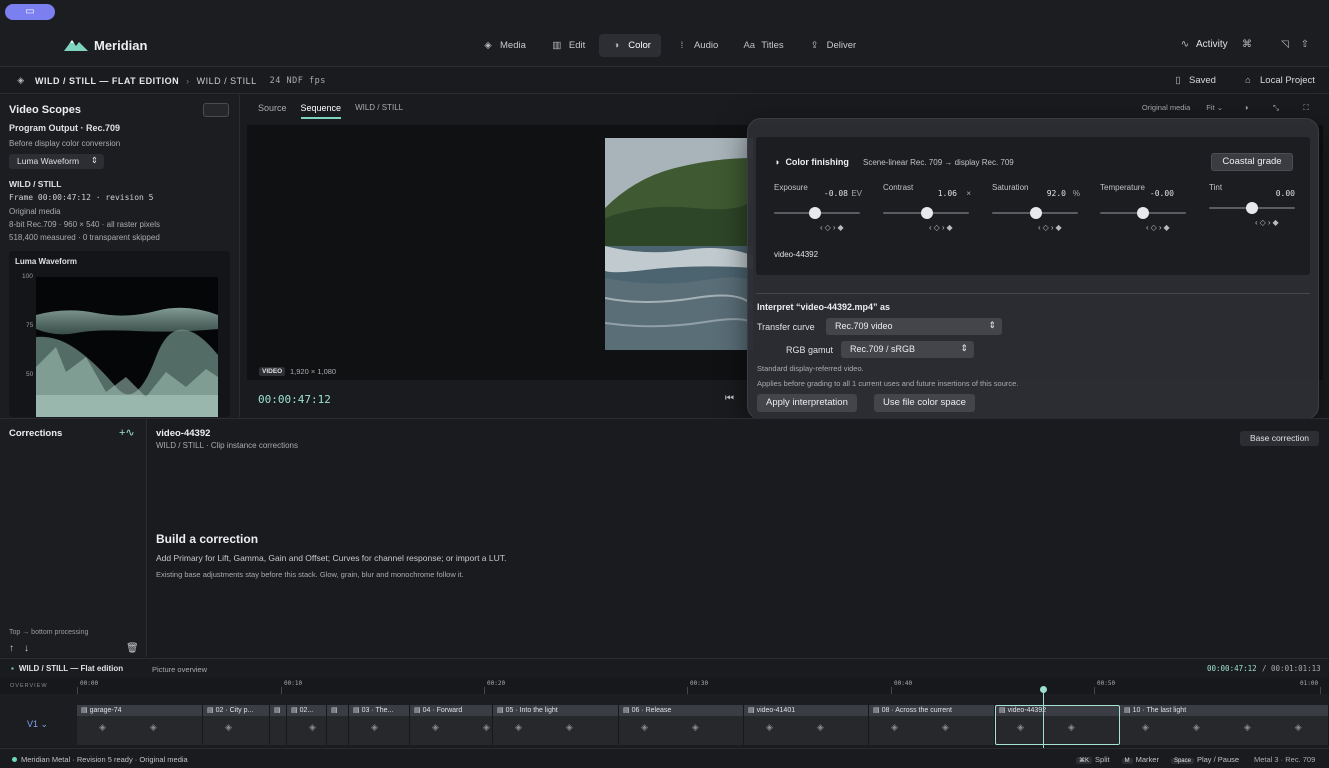 The image size is (1329, 768). I want to click on slider-value: 92.0, so click(1056, 193).